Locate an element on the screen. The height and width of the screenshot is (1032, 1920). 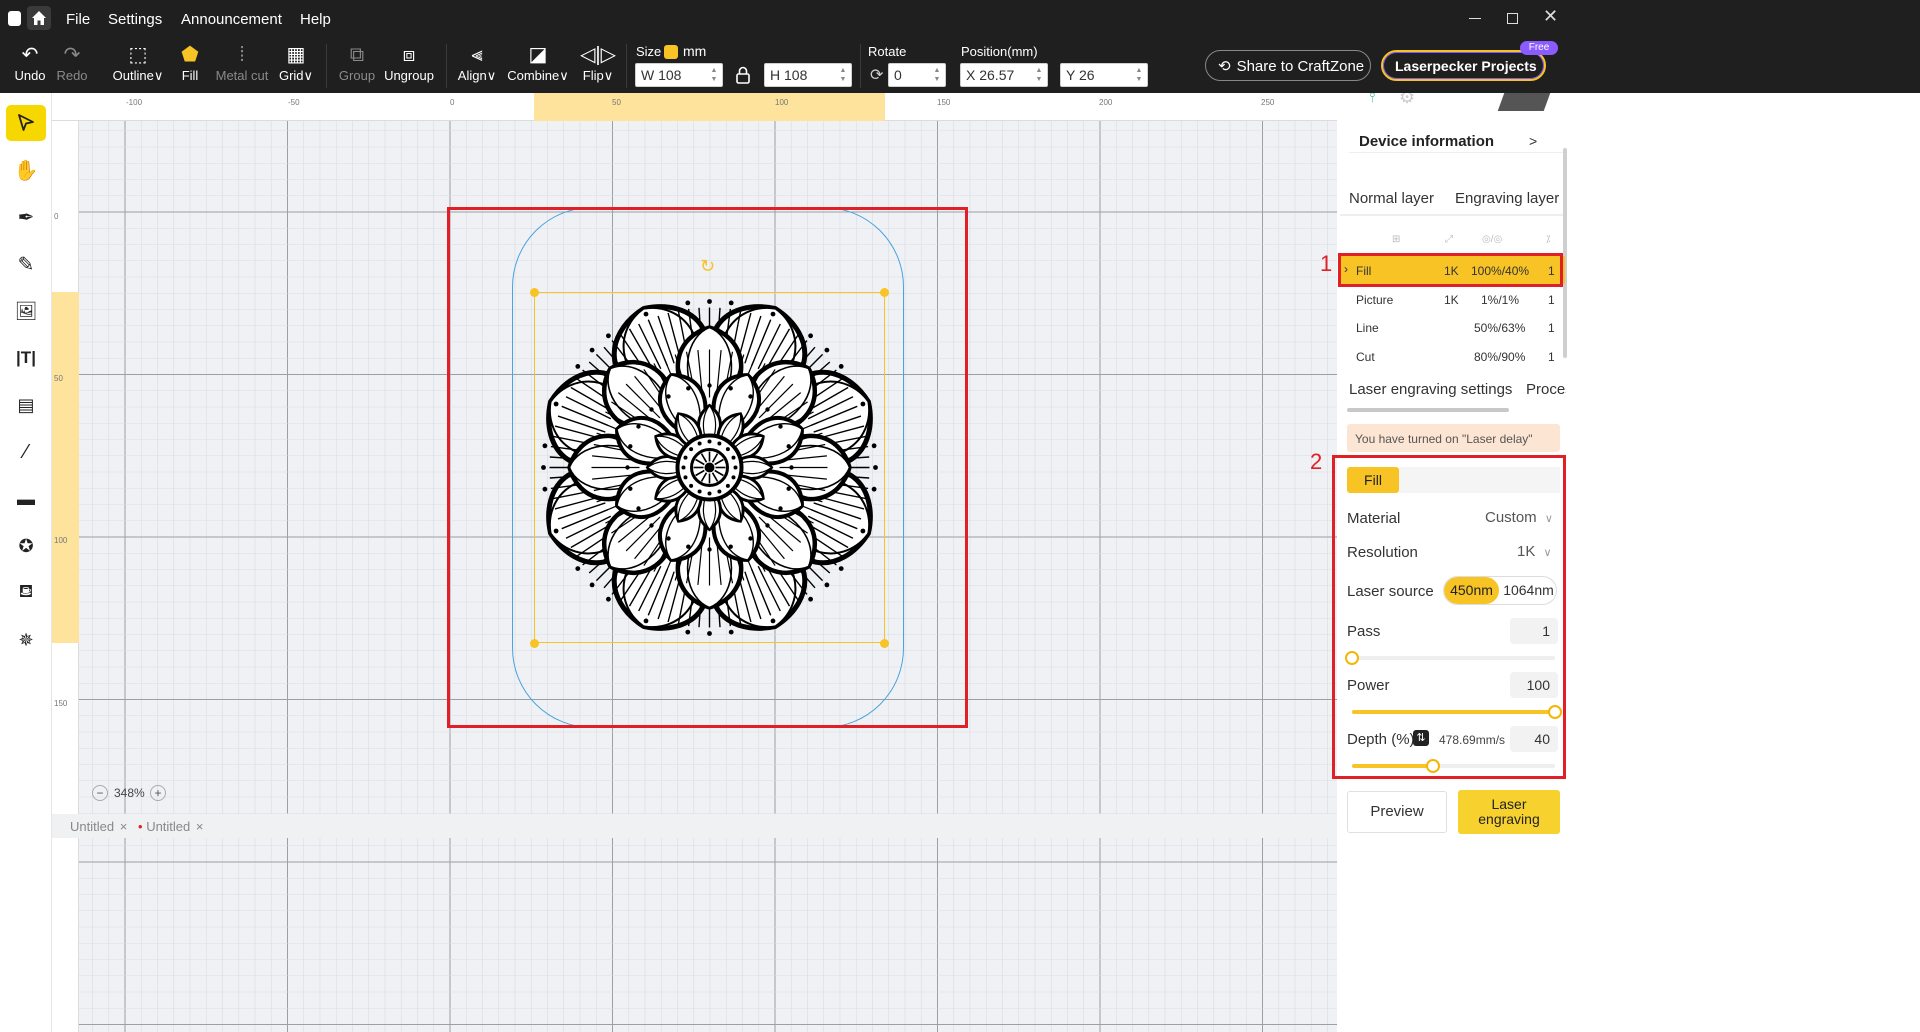
chevron-right-icon: > is located at coordinates (1533, 141).